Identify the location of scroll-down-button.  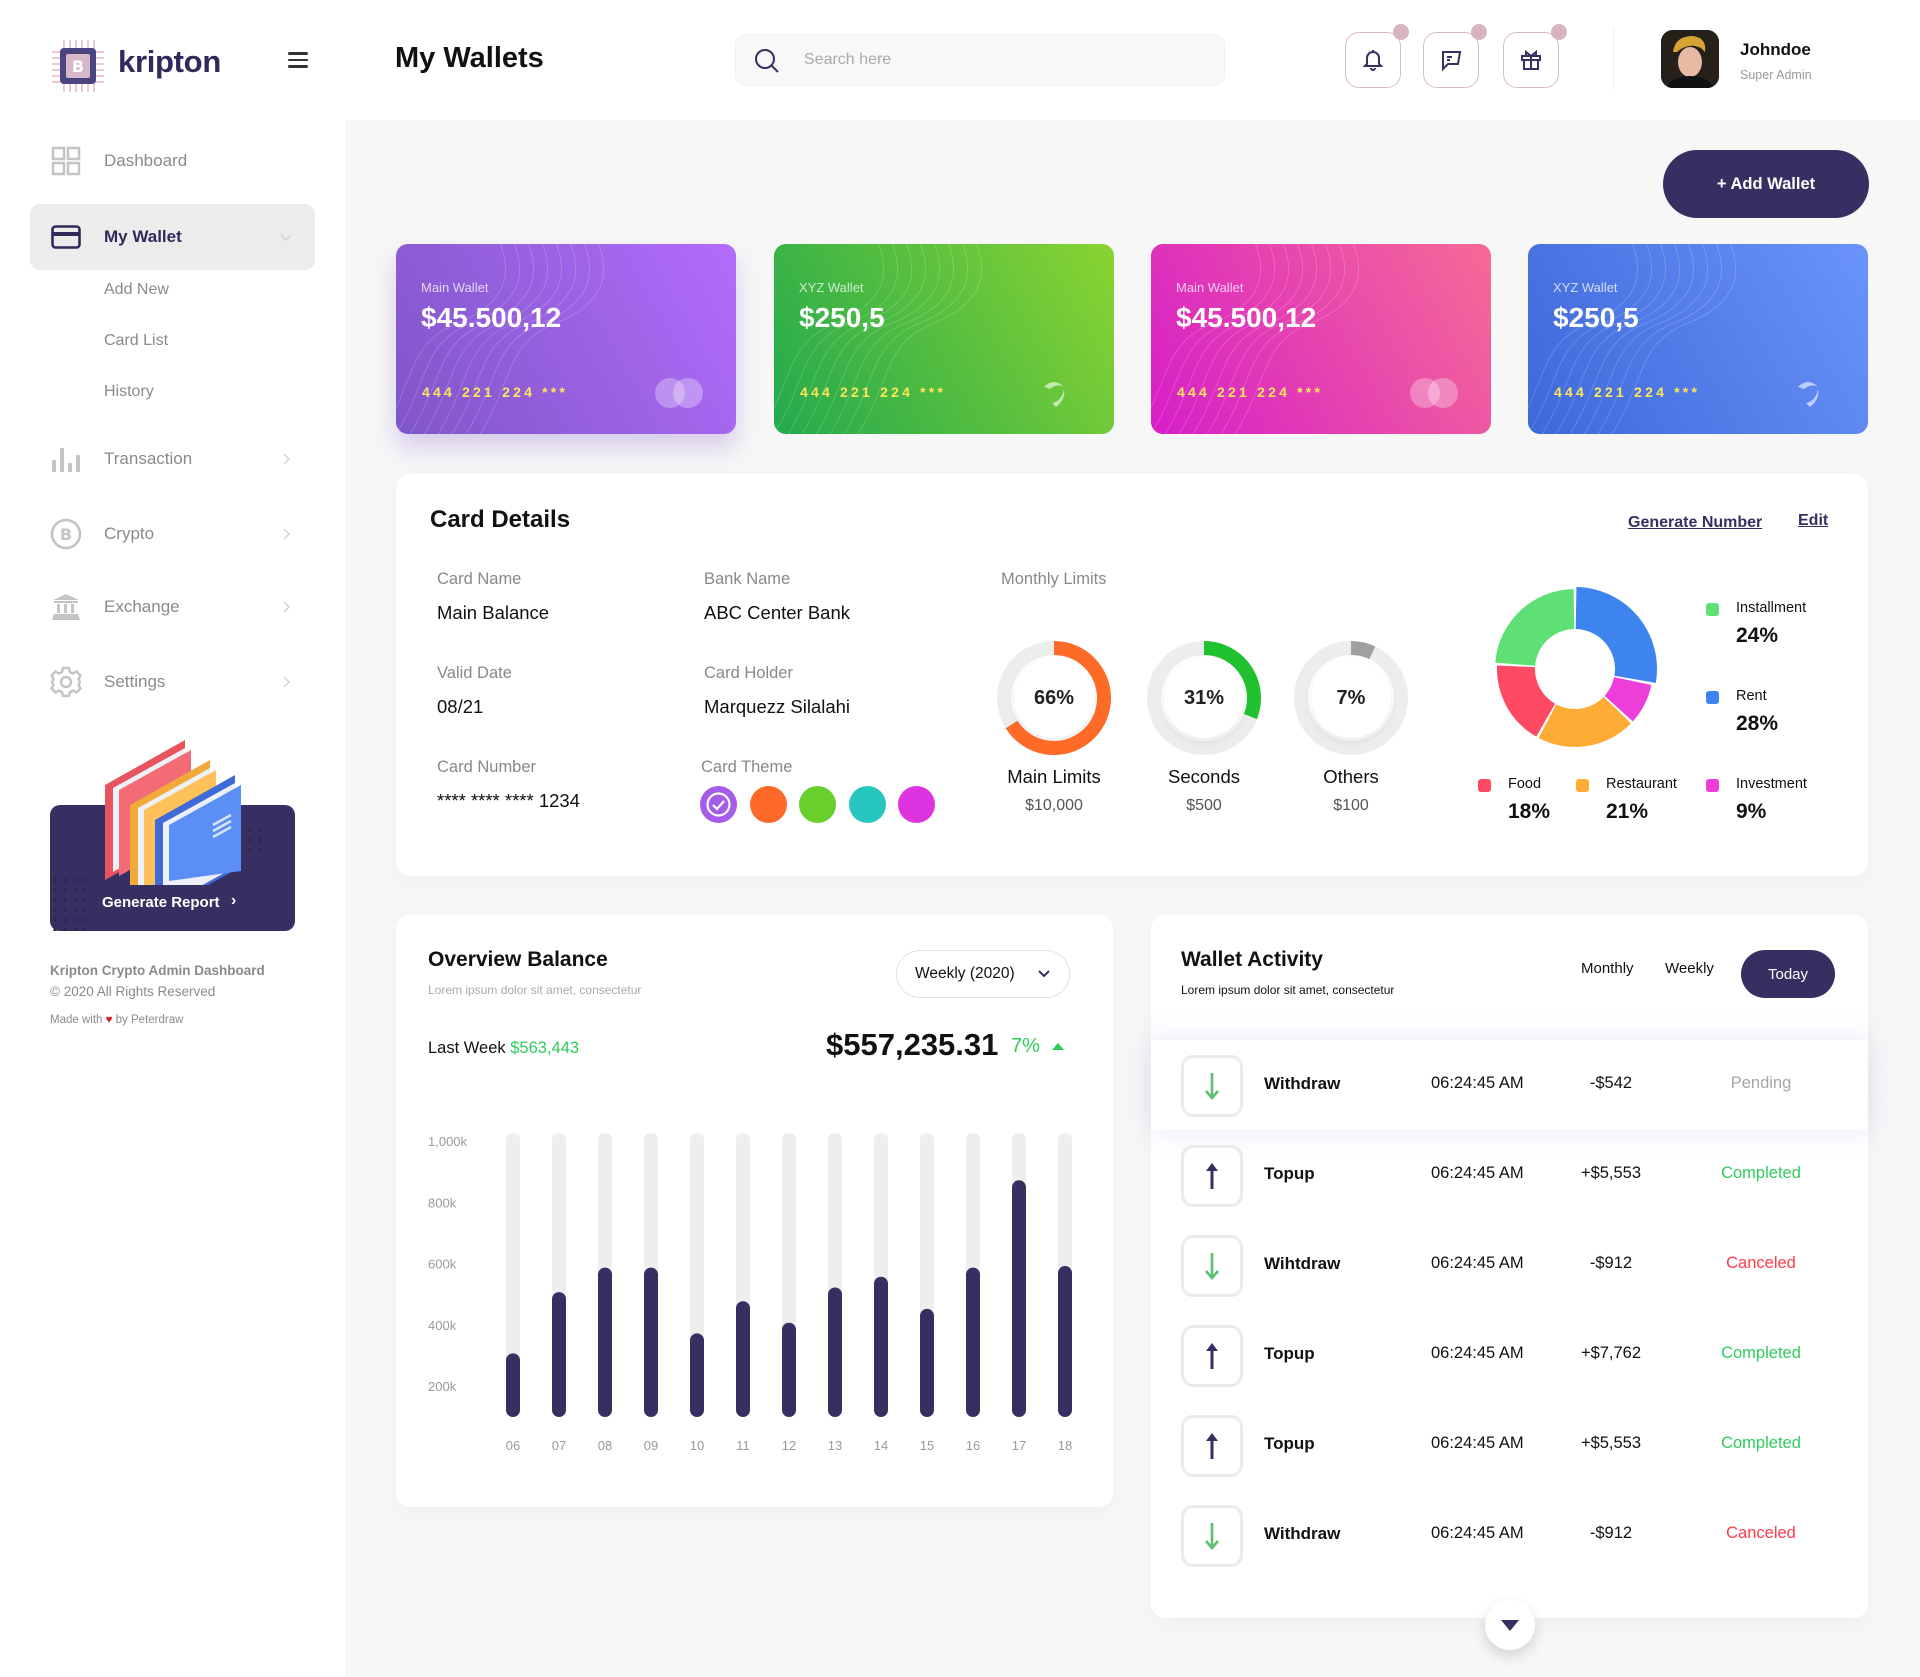
(1510, 1625).